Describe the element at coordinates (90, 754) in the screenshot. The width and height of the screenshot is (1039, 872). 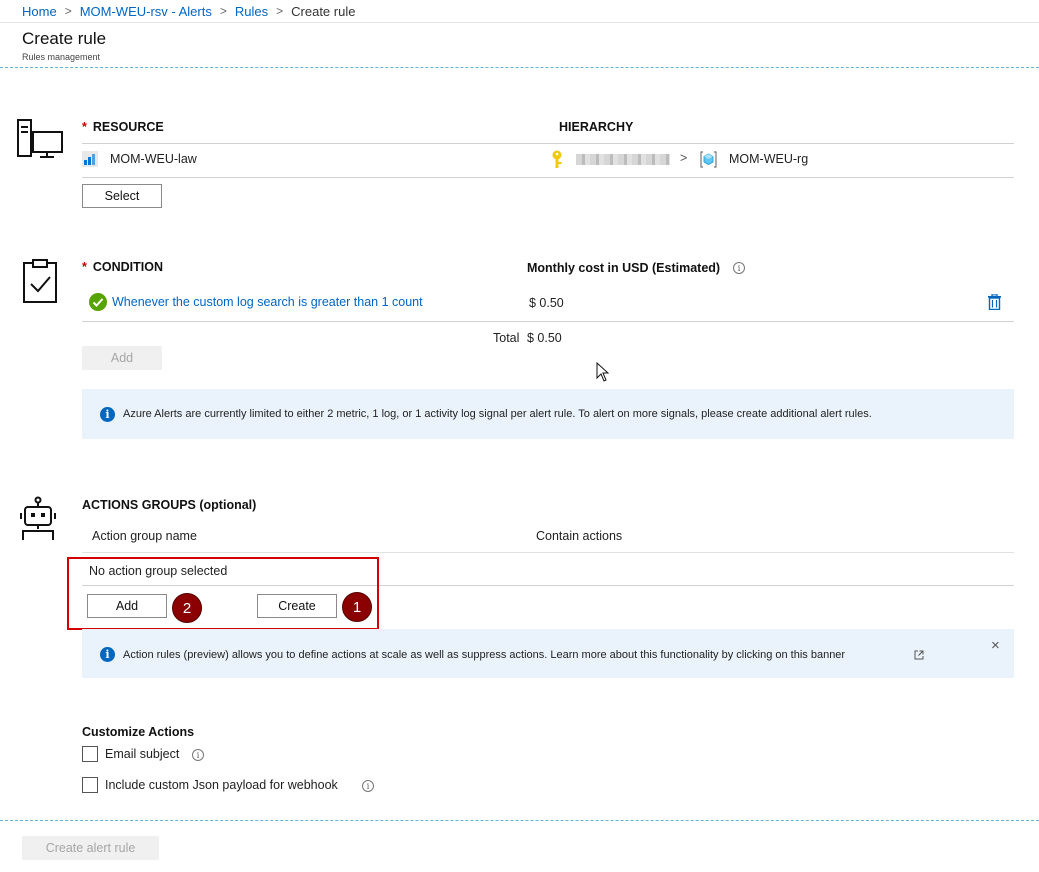
I see `email-subject-checkbox` at that location.